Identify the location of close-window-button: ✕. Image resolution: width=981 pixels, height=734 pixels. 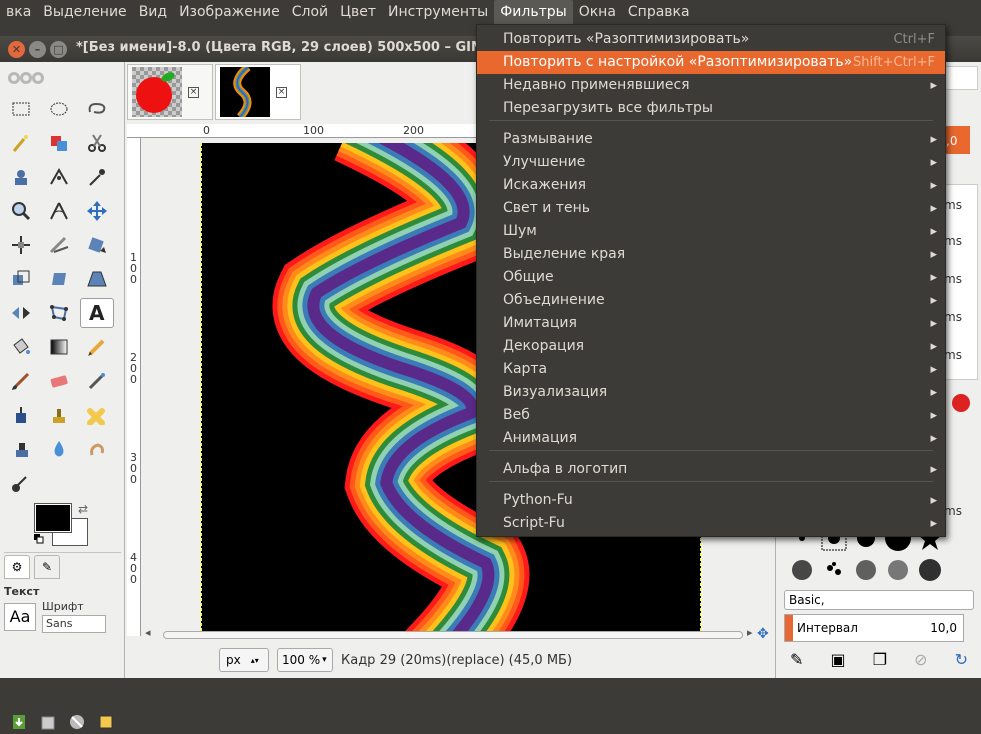
(16, 49).